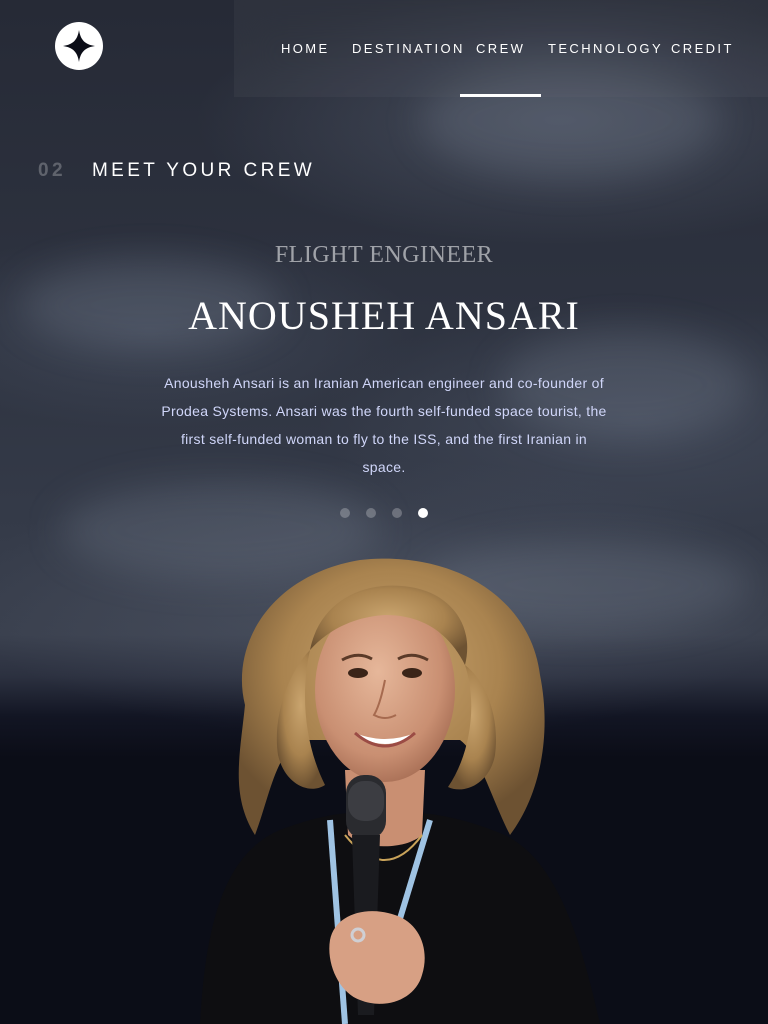 The width and height of the screenshot is (768, 1024). I want to click on page-heading: 02 MEET YOUR CREW, so click(176, 171).